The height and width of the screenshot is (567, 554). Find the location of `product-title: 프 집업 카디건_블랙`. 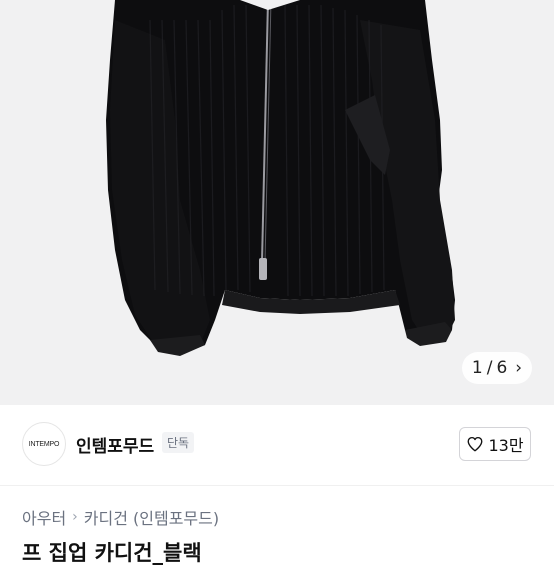

product-title: 프 집업 카디건_블랙 is located at coordinates (112, 553).